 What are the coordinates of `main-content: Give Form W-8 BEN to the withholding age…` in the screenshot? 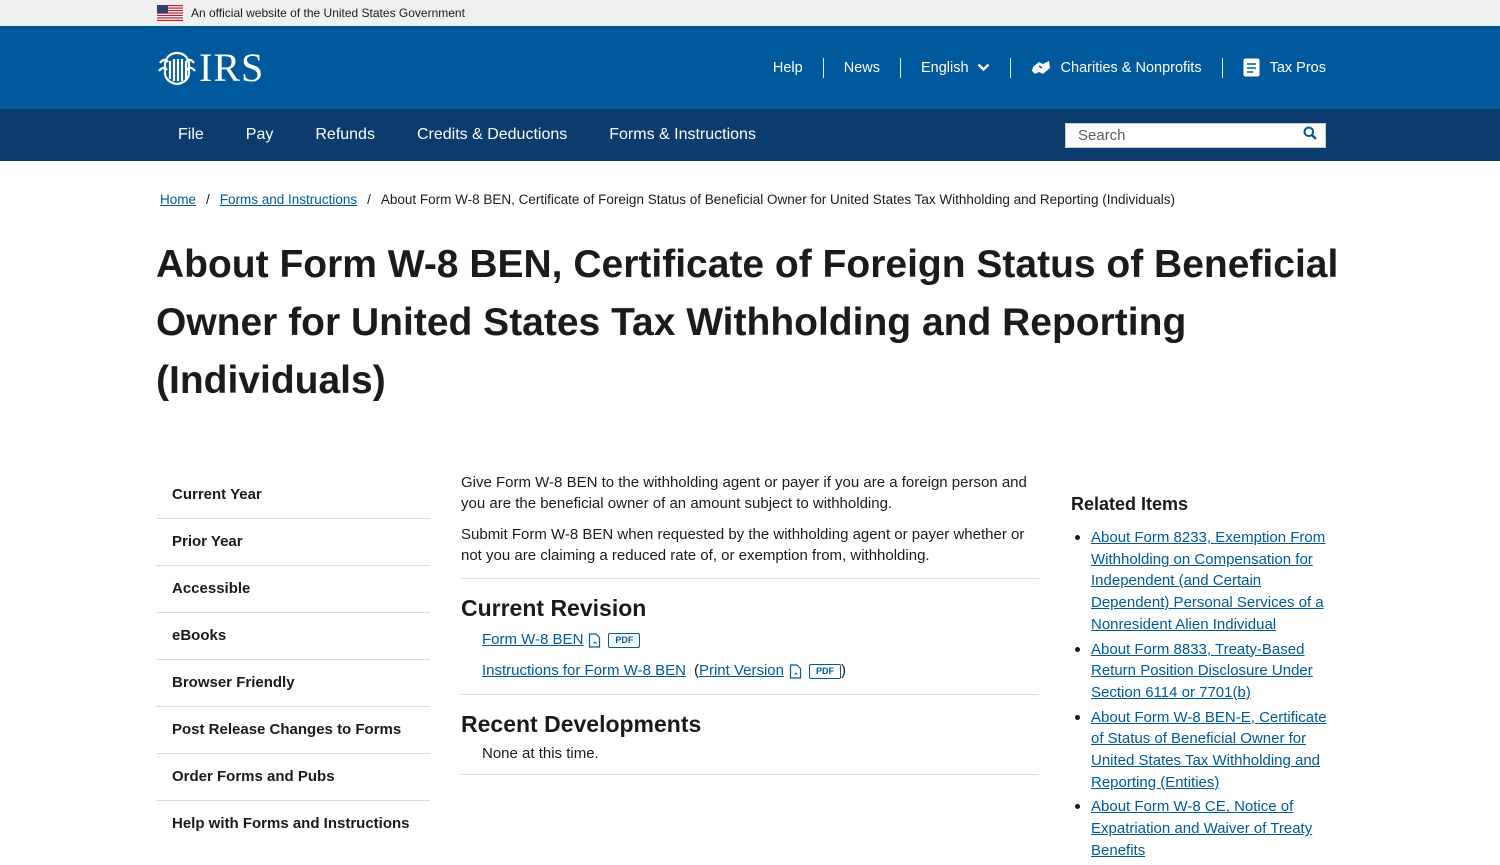 It's located at (750, 630).